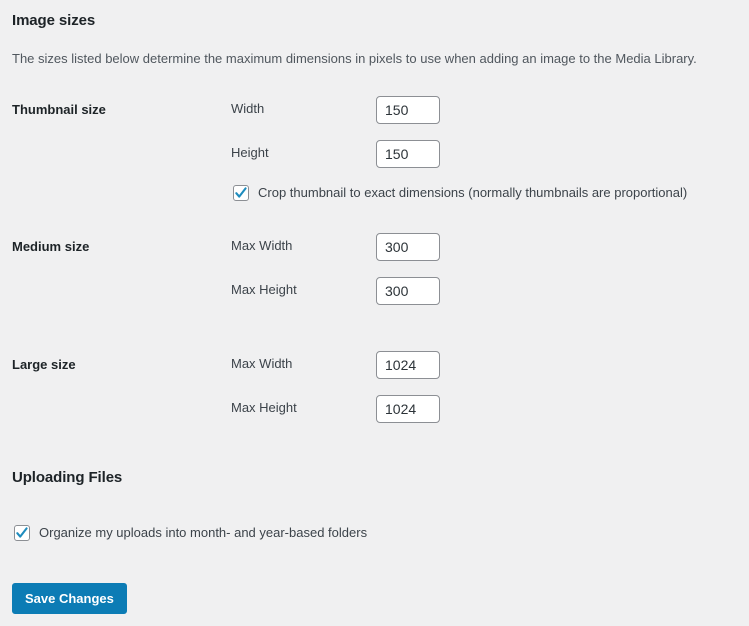  Describe the element at coordinates (408, 409) in the screenshot. I see `large-max-height-input` at that location.